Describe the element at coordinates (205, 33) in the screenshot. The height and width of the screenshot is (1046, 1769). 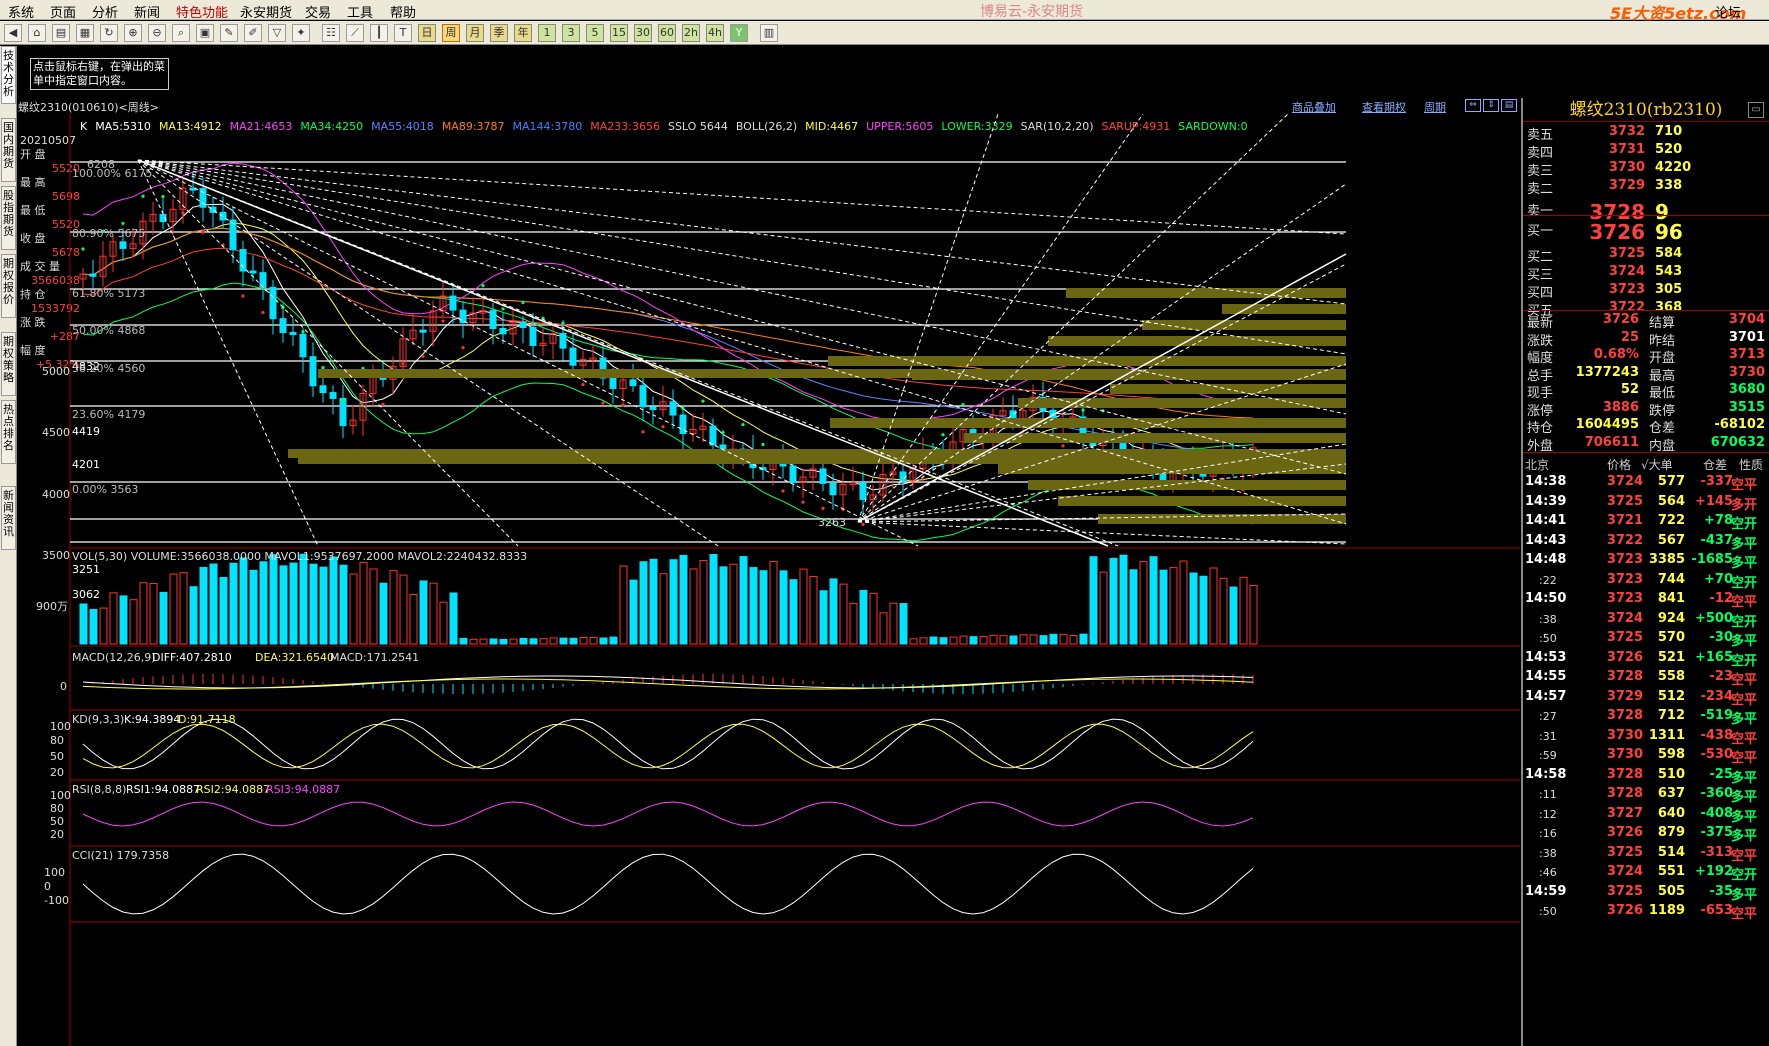
I see `window-icon: ▣` at that location.